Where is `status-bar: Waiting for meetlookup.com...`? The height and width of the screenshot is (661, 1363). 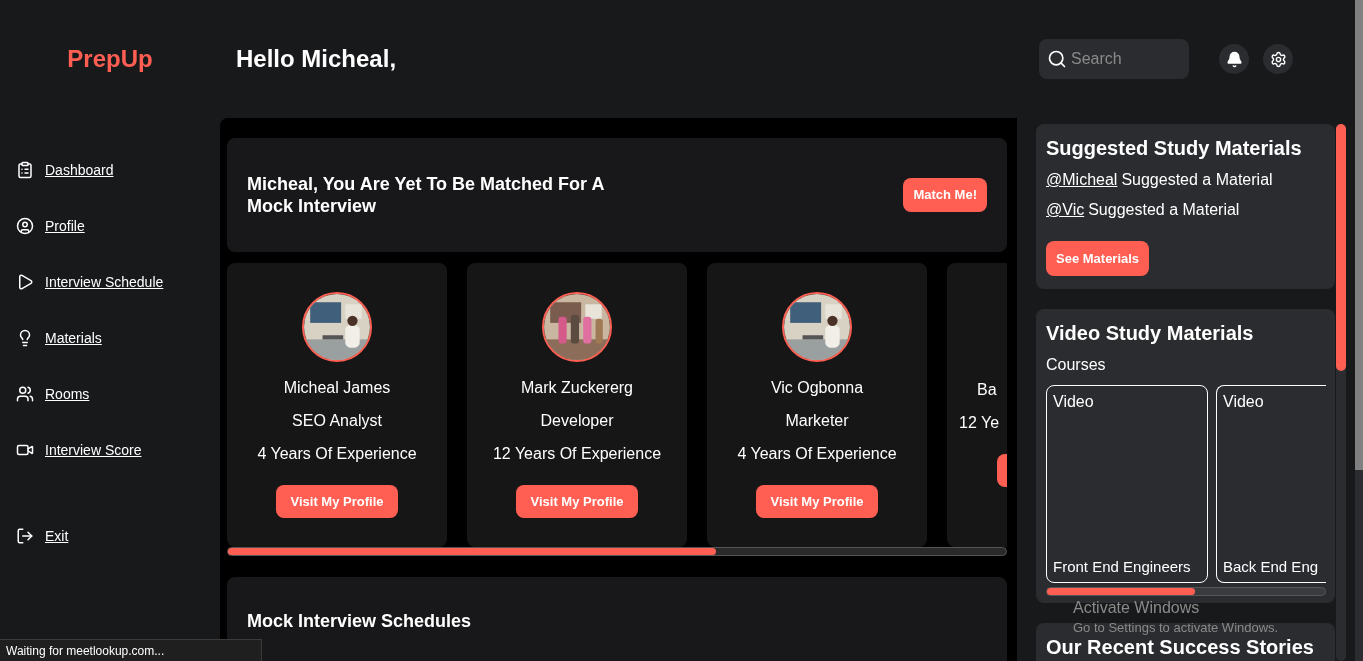 status-bar: Waiting for meetlookup.com... is located at coordinates (131, 650).